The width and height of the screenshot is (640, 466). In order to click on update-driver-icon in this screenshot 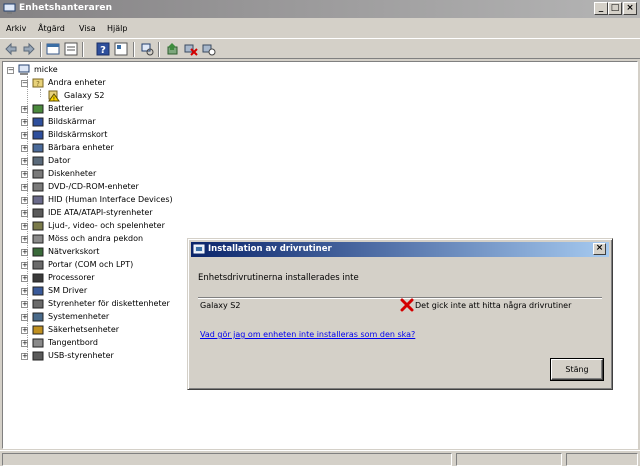, I will do `click(173, 49)`.